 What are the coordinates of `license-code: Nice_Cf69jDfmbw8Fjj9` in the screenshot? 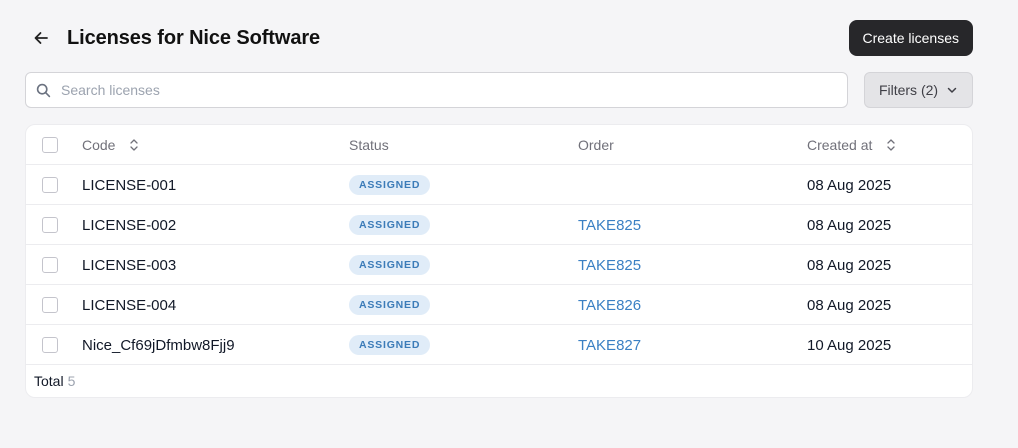 It's located at (158, 345).